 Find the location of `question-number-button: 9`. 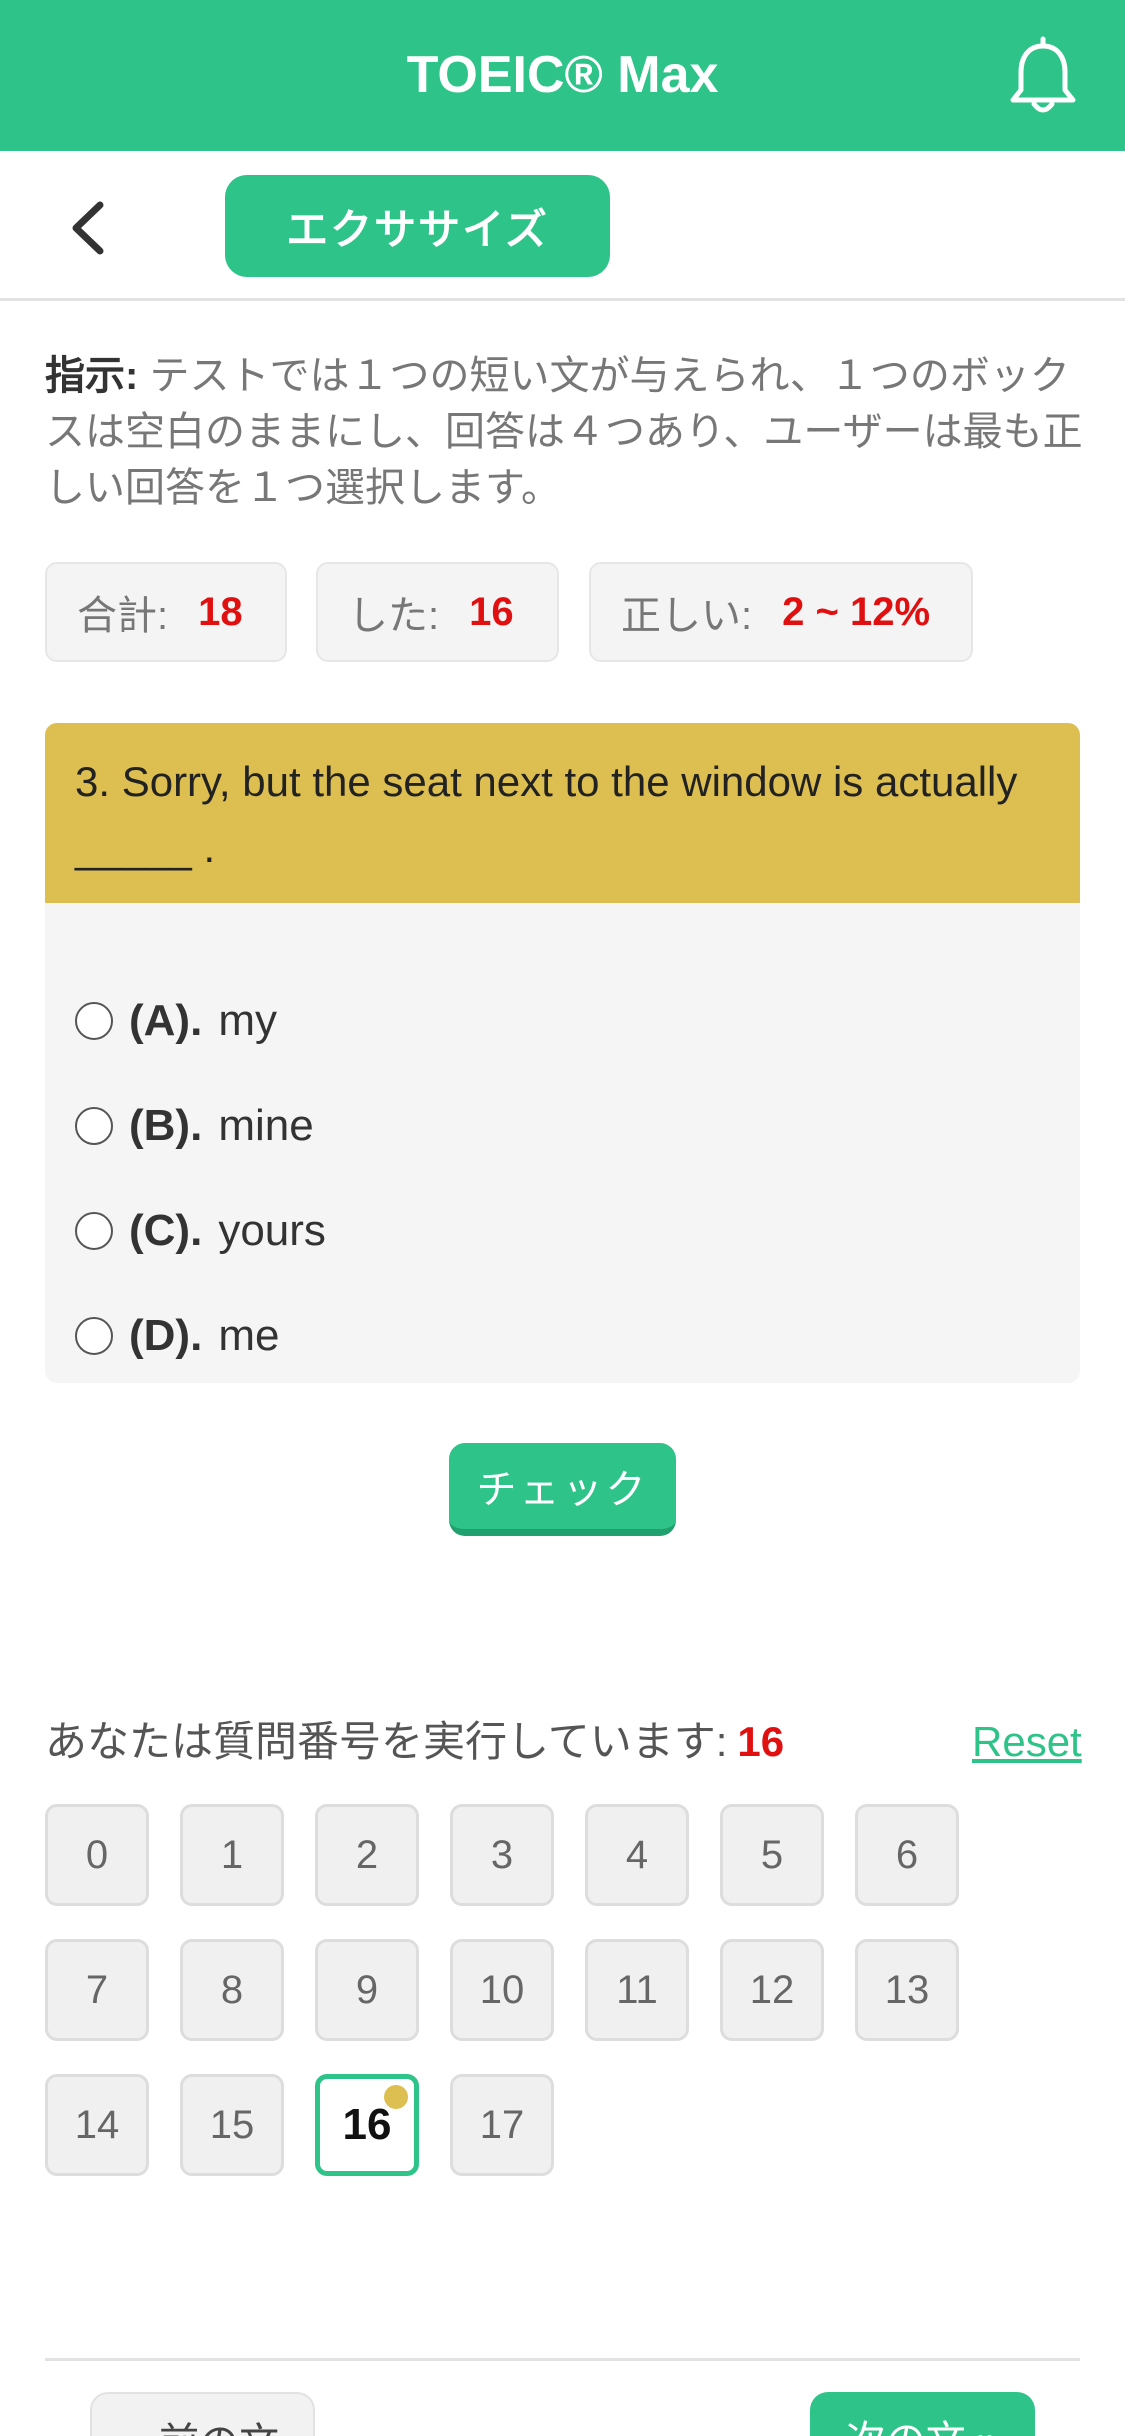

question-number-button: 9 is located at coordinates (367, 1990).